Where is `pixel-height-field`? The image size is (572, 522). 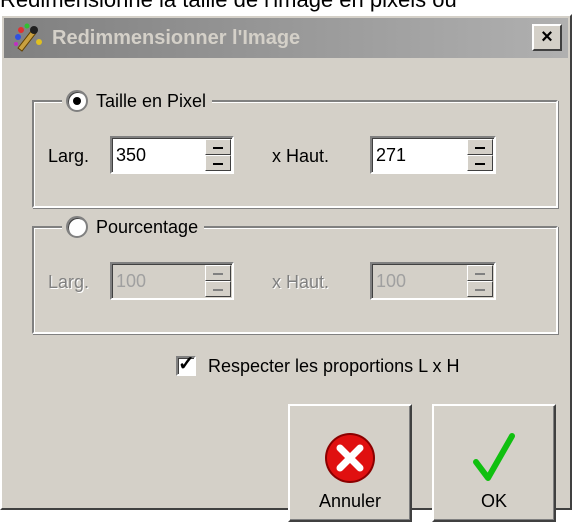 pixel-height-field is located at coordinates (433, 155).